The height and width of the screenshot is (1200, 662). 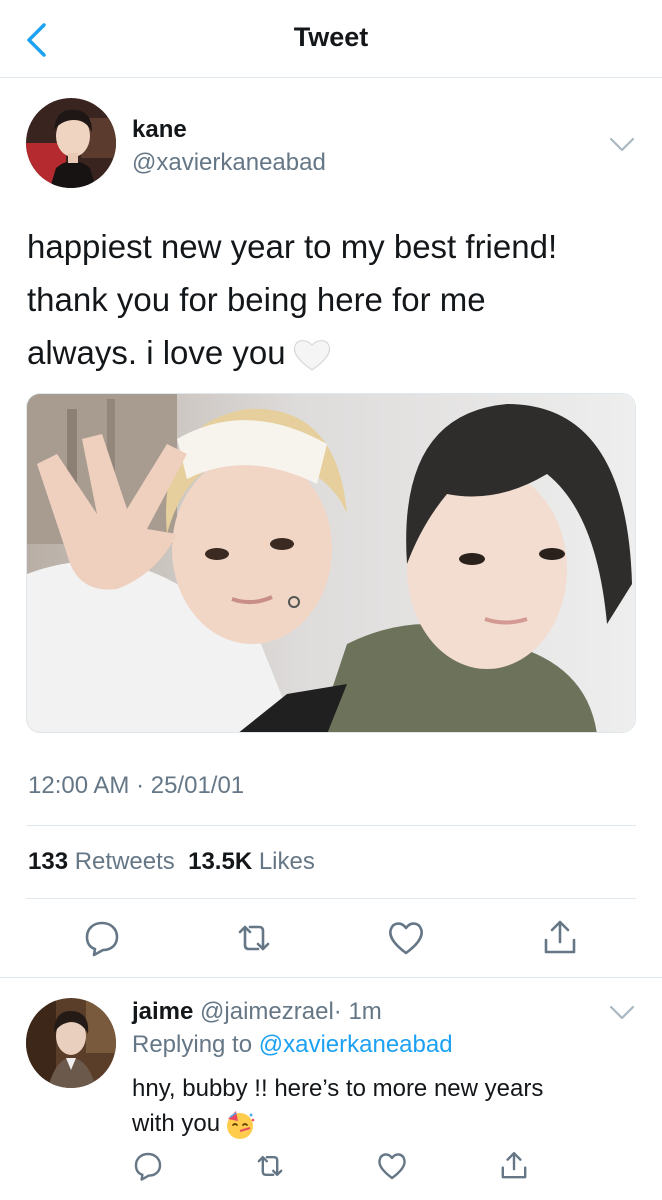 I want to click on likes-link: 13.5K Likes, so click(x=251, y=861).